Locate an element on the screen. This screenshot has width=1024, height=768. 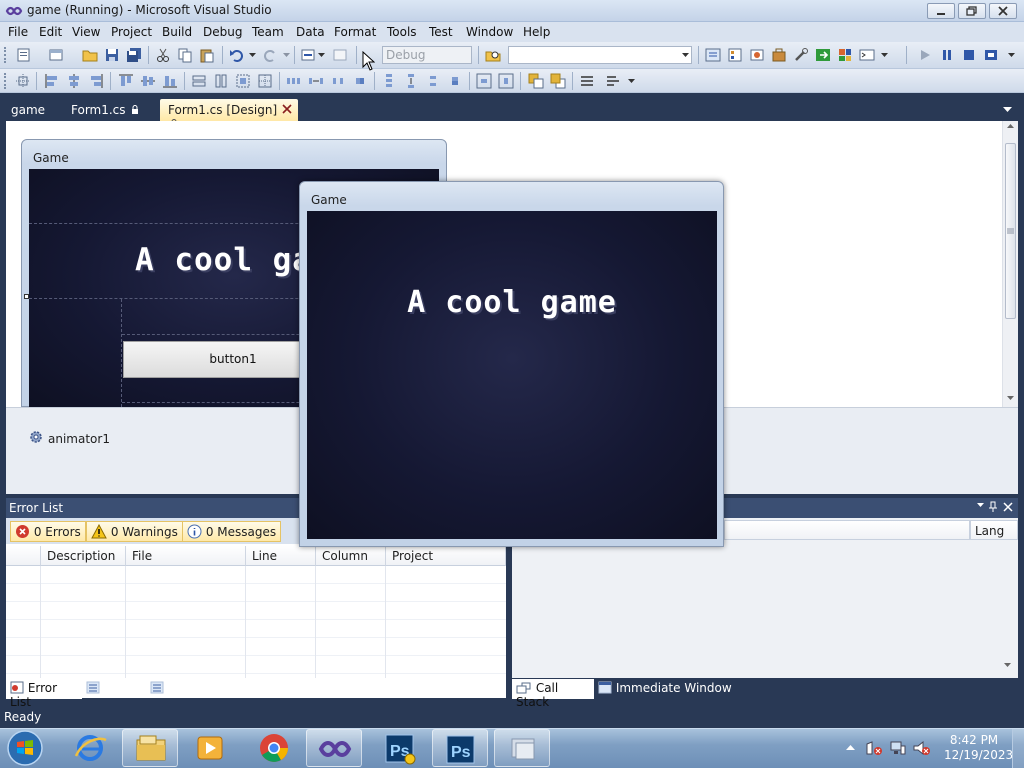
align-tops-icon is located at coordinates (126, 81).